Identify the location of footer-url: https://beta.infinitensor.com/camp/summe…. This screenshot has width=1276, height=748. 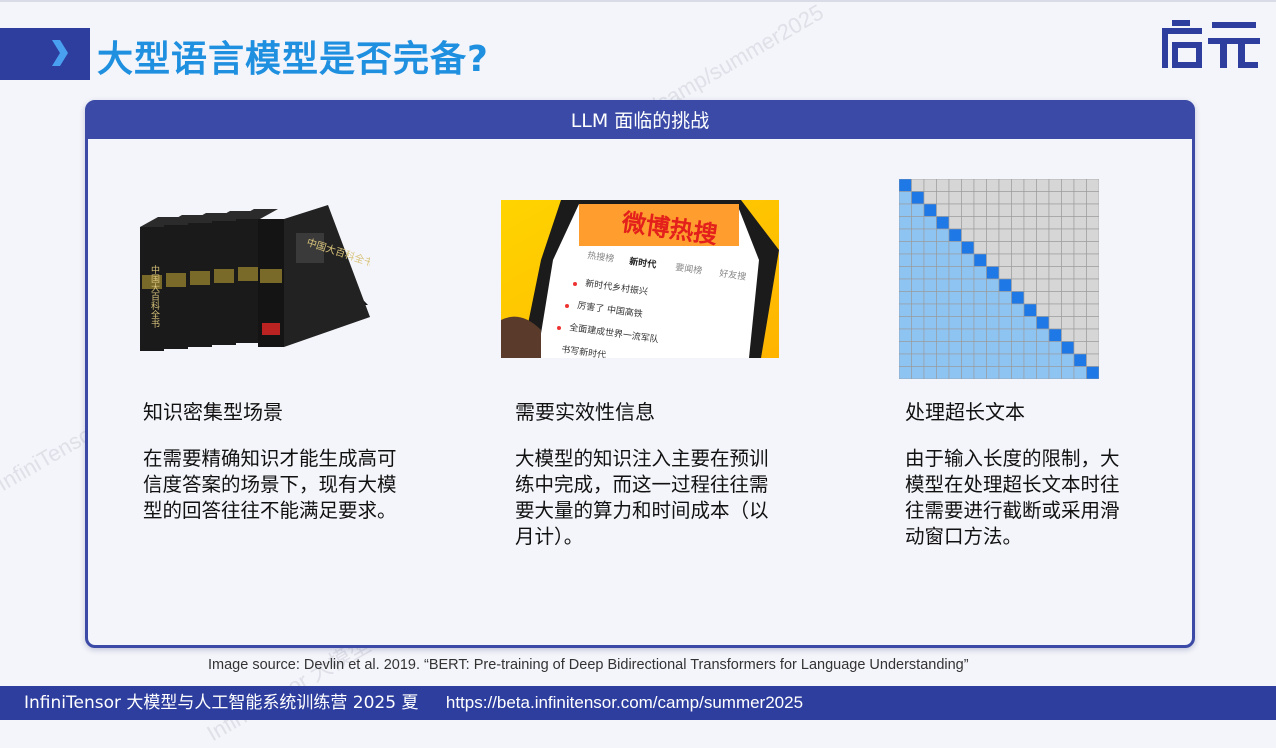
(624, 702).